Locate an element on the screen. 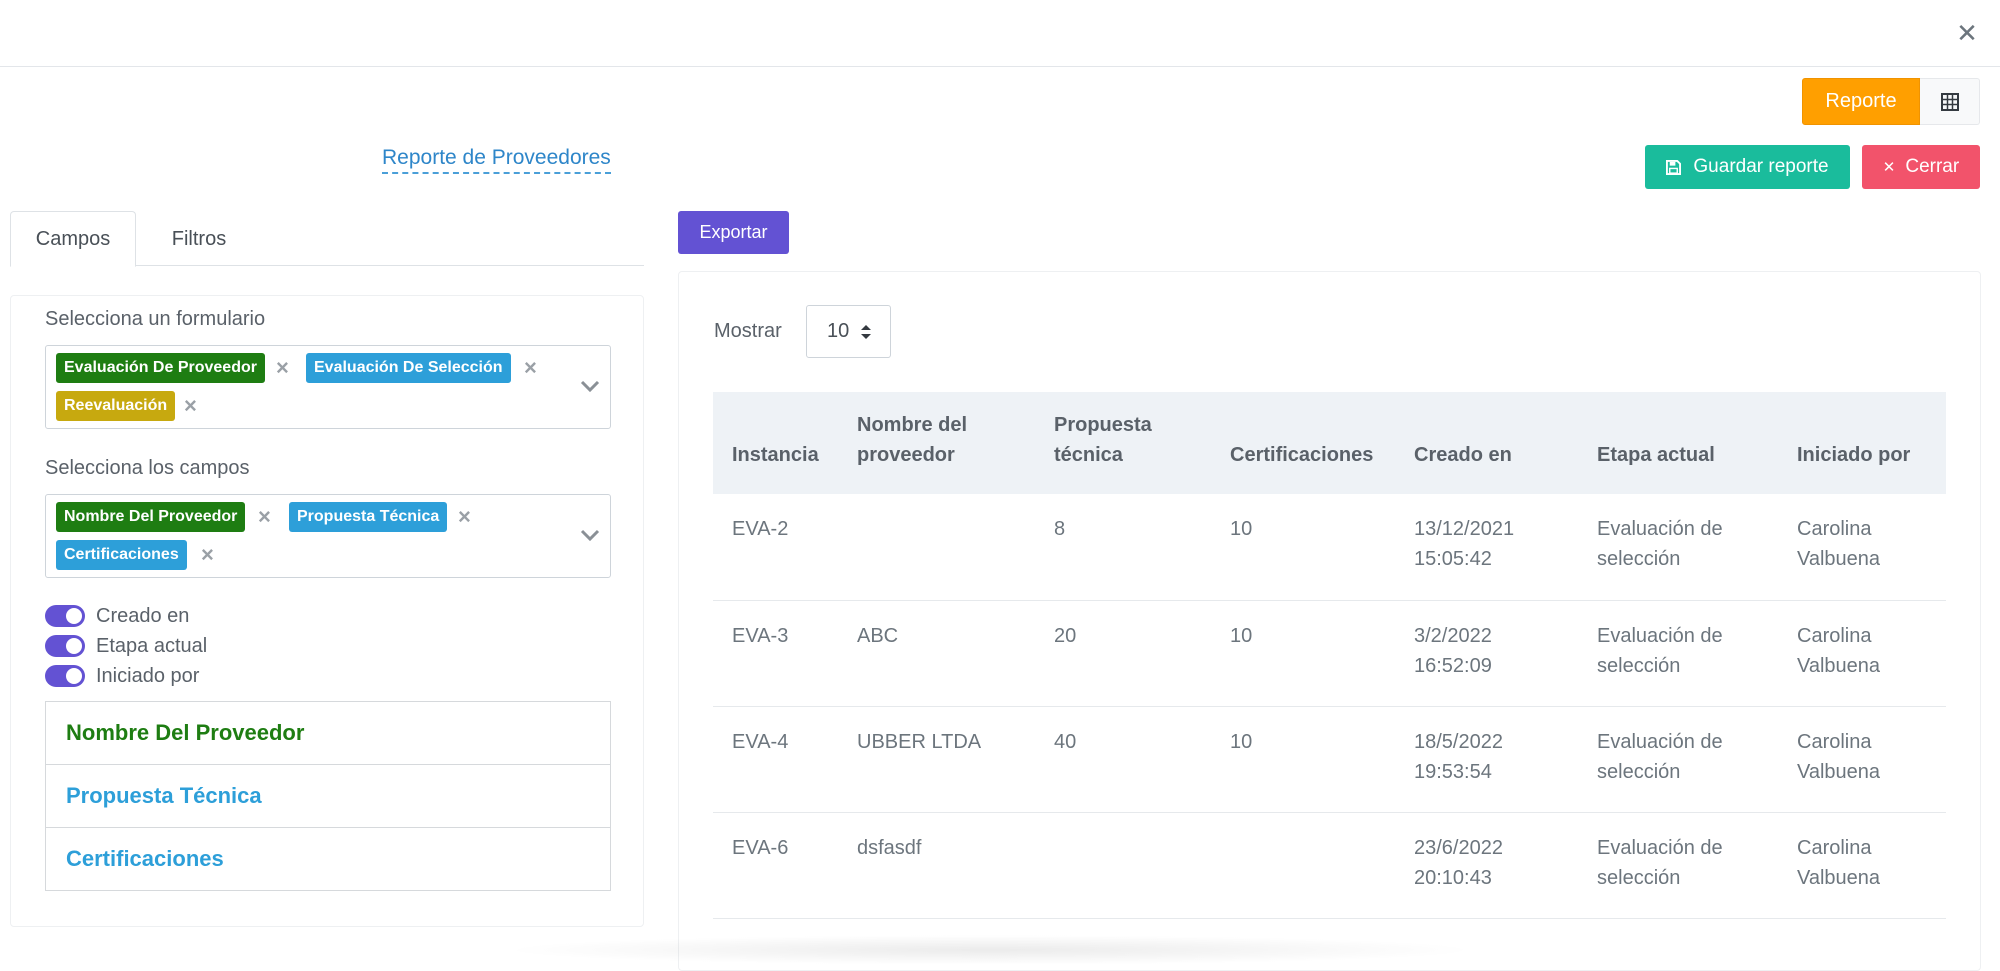 This screenshot has height=971, width=2000. cell-instance: EVA-2 is located at coordinates (775, 547).